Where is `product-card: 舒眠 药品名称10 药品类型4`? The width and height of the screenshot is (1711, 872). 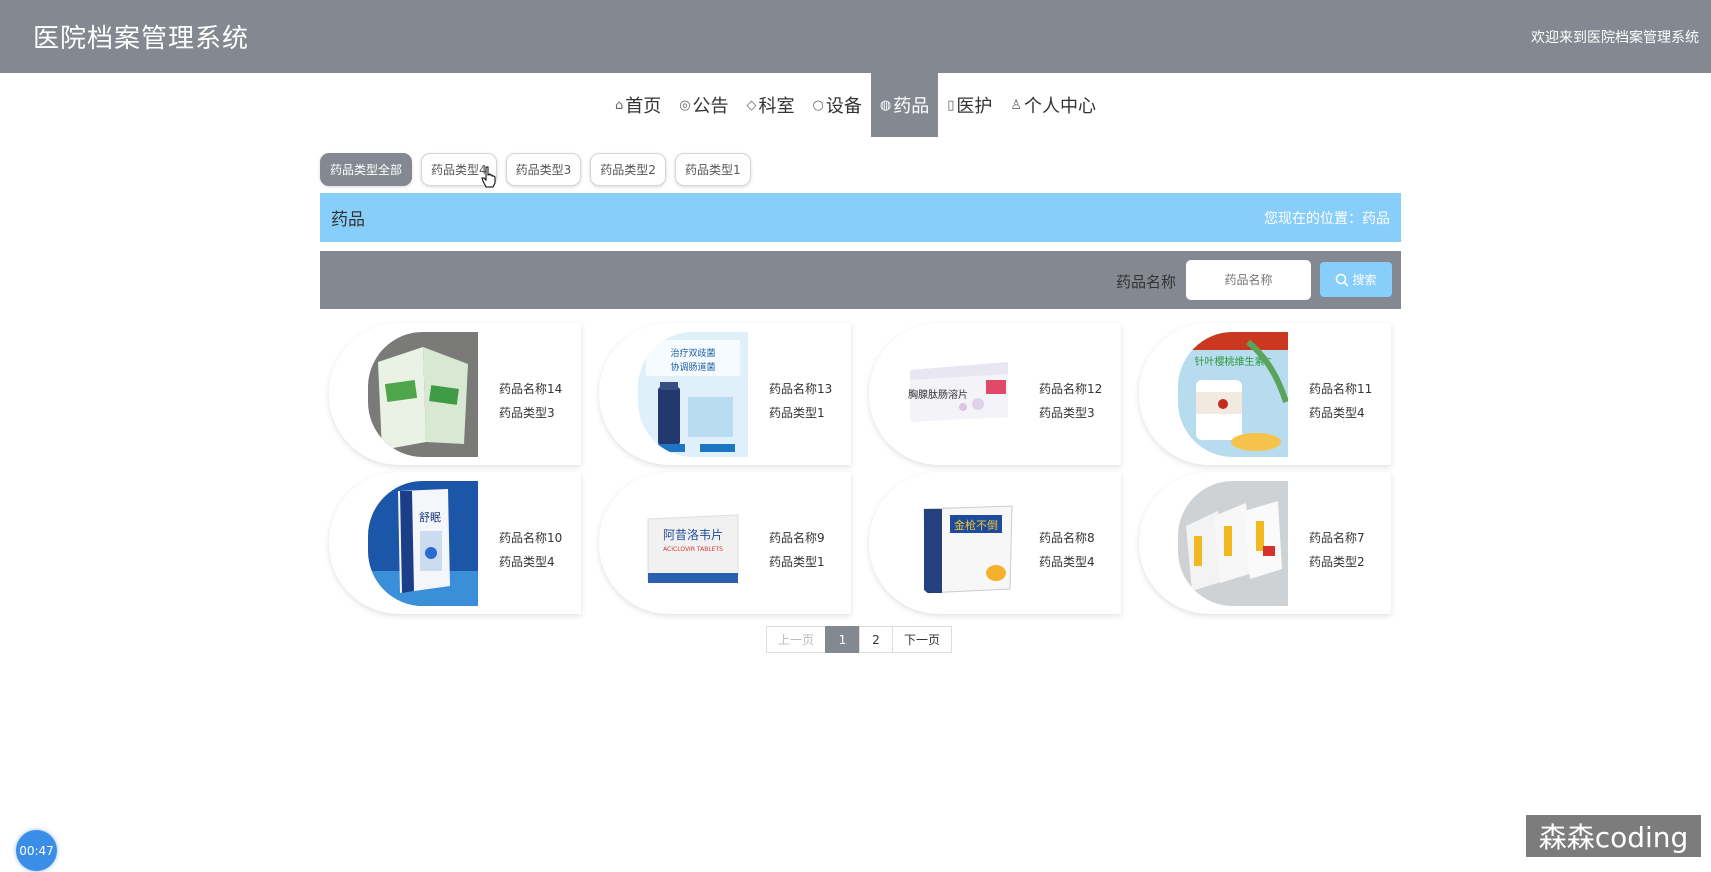 product-card: 舒眠 药品名称10 药品类型4 is located at coordinates (455, 543).